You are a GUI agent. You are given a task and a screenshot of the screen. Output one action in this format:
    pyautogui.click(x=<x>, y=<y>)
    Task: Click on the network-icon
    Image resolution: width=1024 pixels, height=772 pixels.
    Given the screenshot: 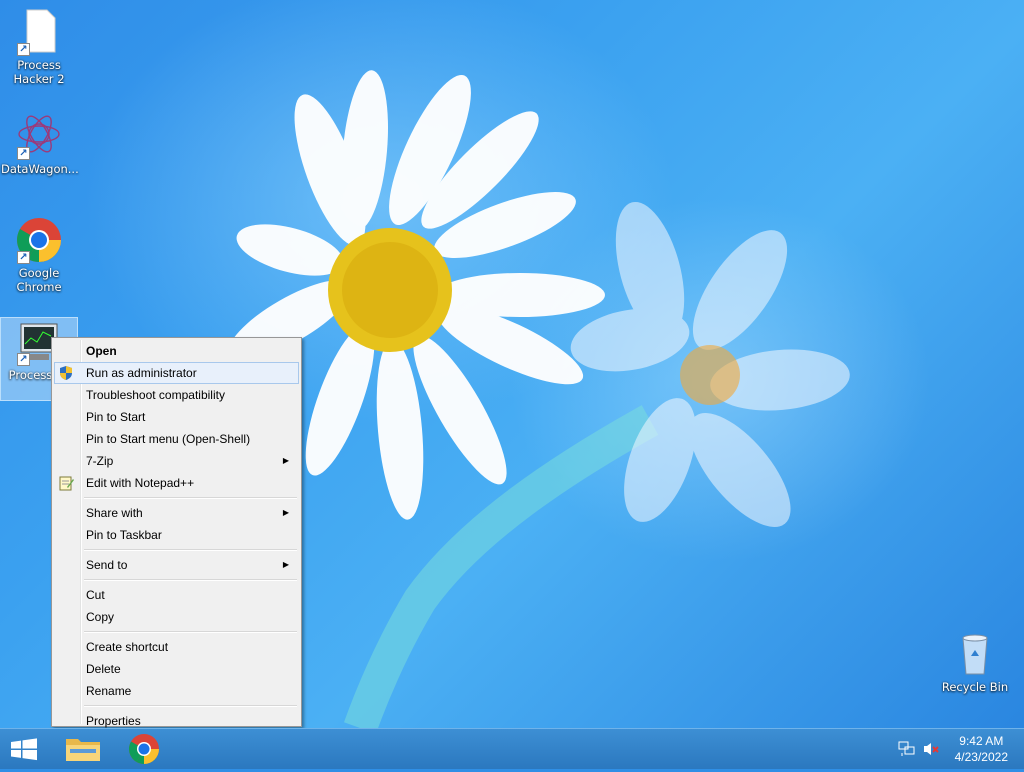 What is the action you would take?
    pyautogui.click(x=907, y=749)
    